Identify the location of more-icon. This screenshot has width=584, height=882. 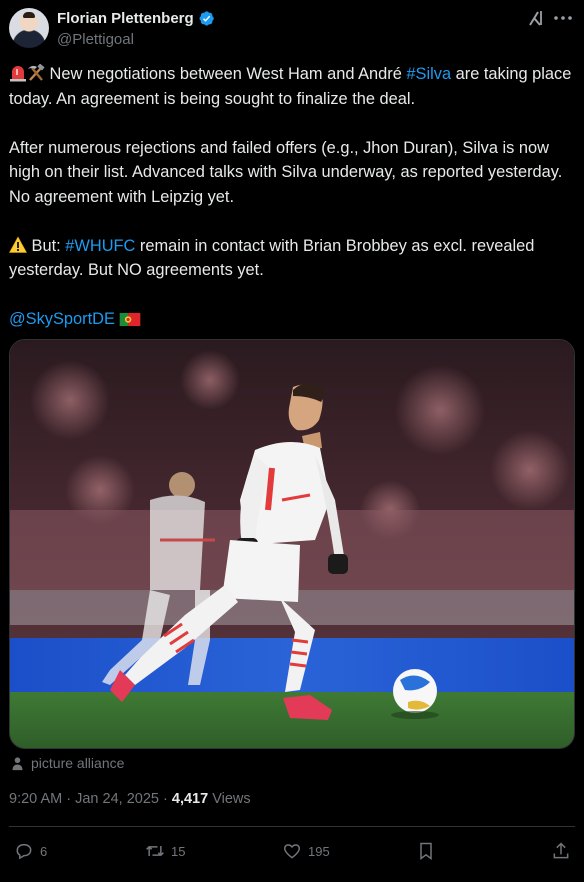
(563, 18).